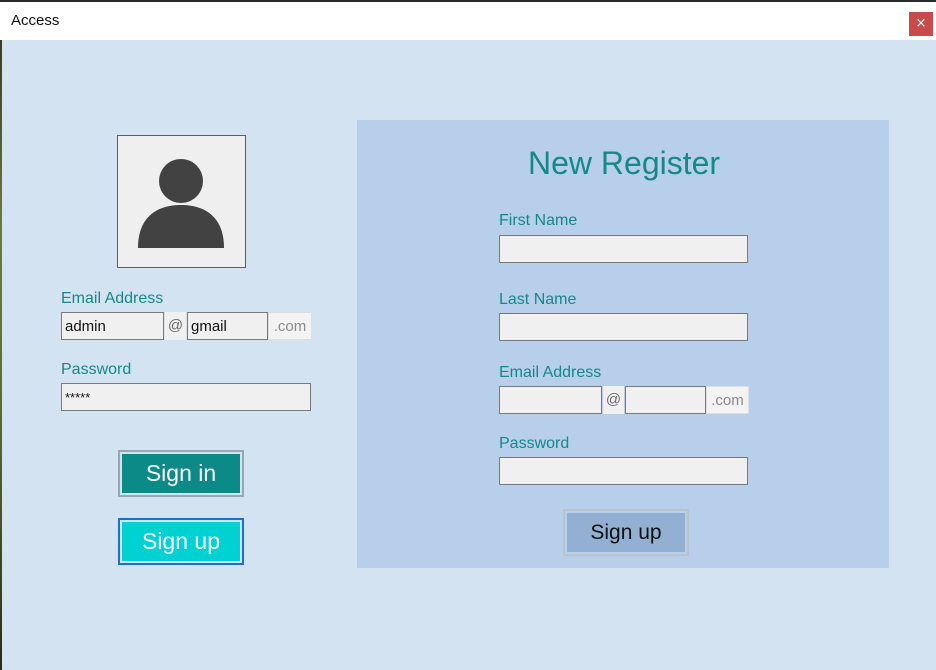  I want to click on login-at-sign: @, so click(175, 326).